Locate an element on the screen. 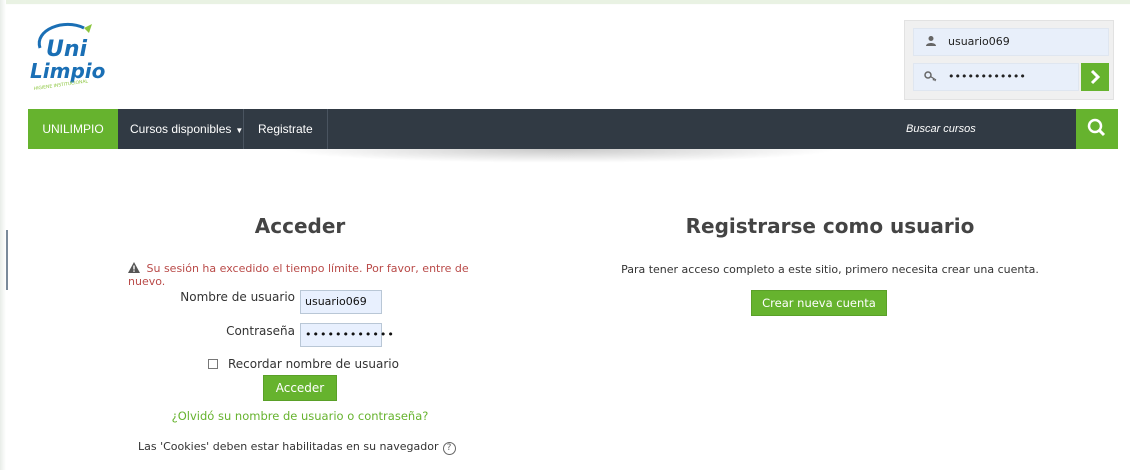 This screenshot has height=470, width=1130. help-icon: ? is located at coordinates (449, 448).